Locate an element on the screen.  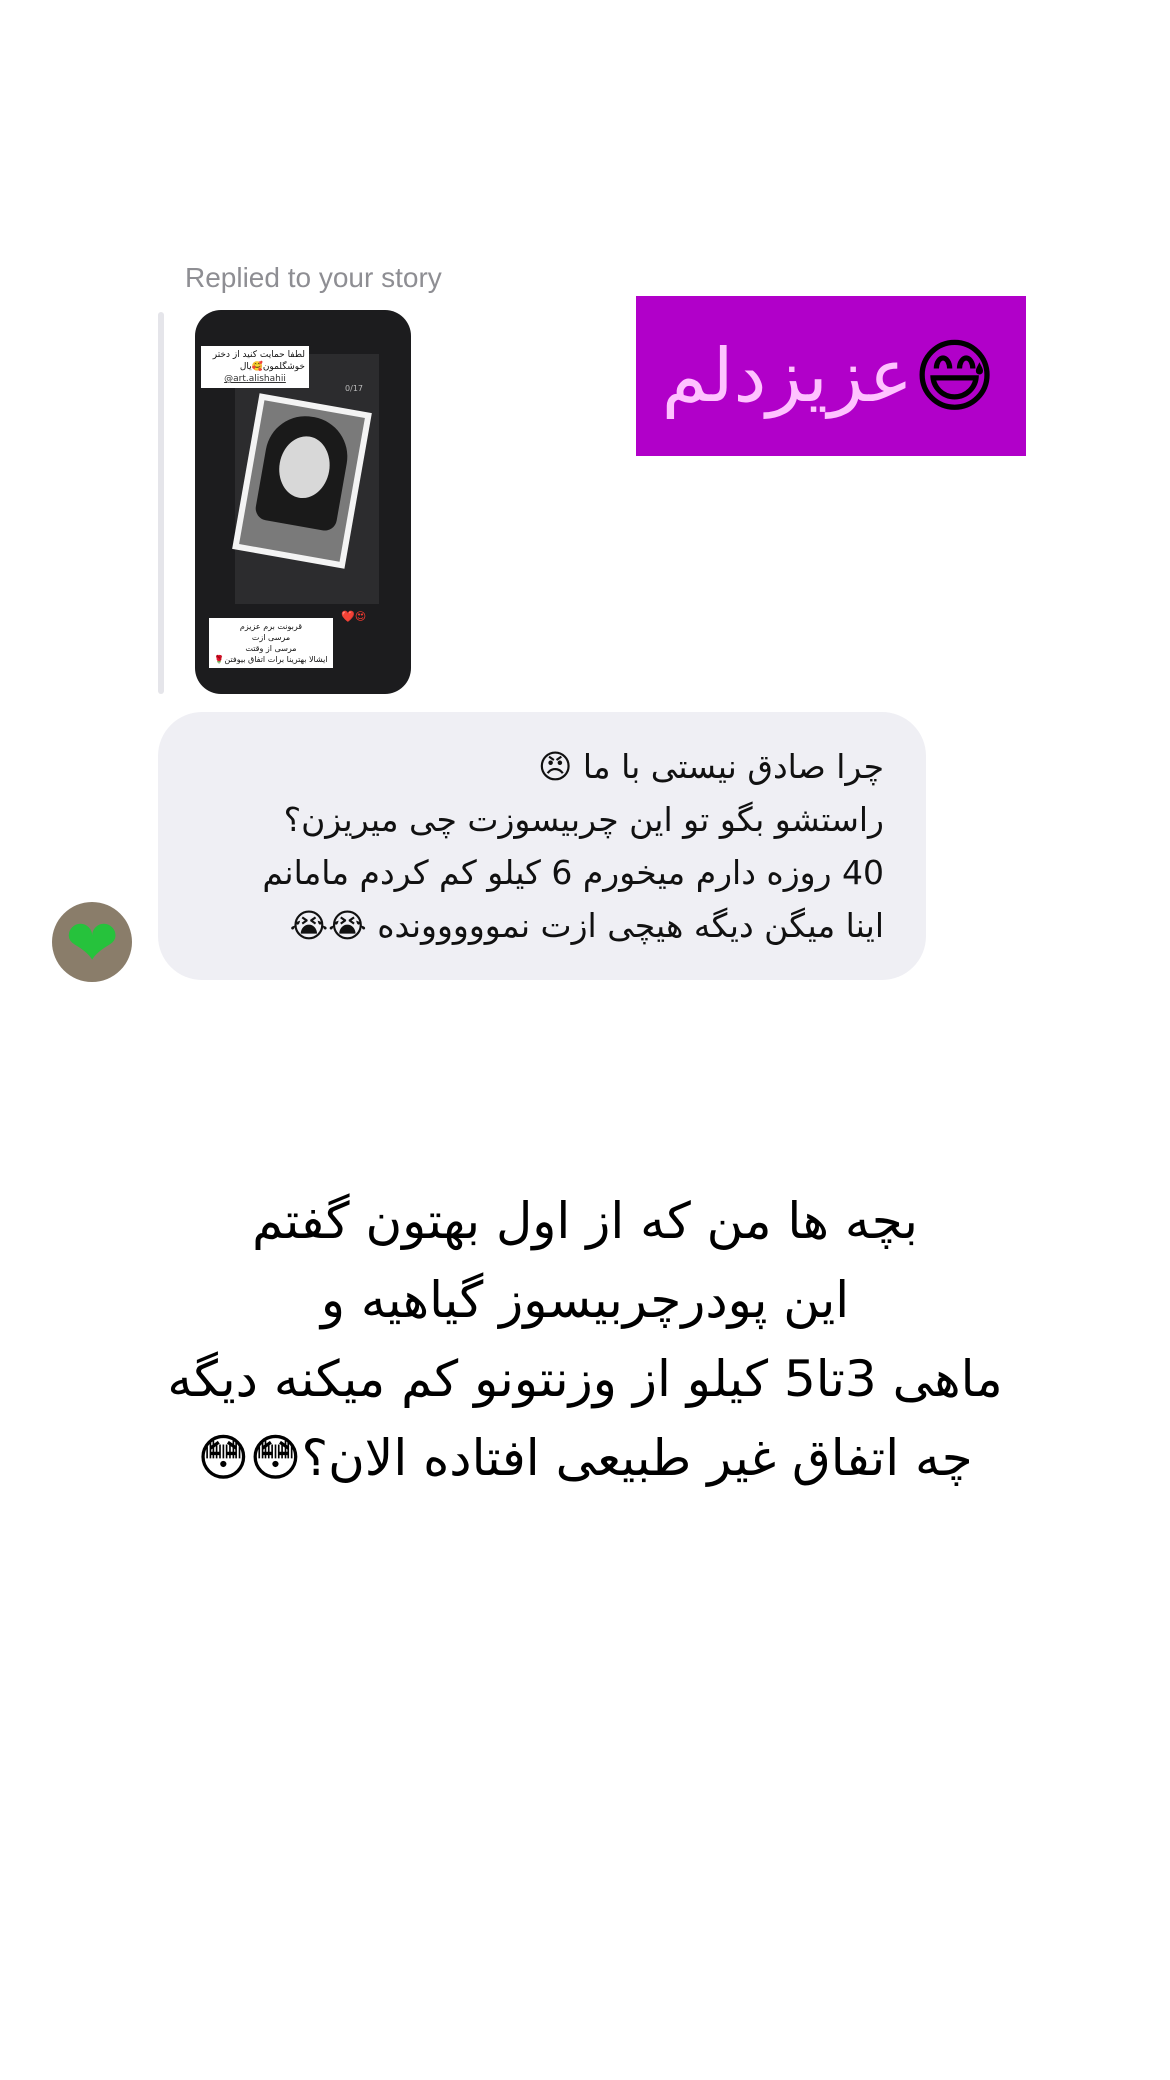
caption-line: چه اتفاق غیر طبیعی افتاده الان؟😳😳 is located at coordinates (585, 1458).